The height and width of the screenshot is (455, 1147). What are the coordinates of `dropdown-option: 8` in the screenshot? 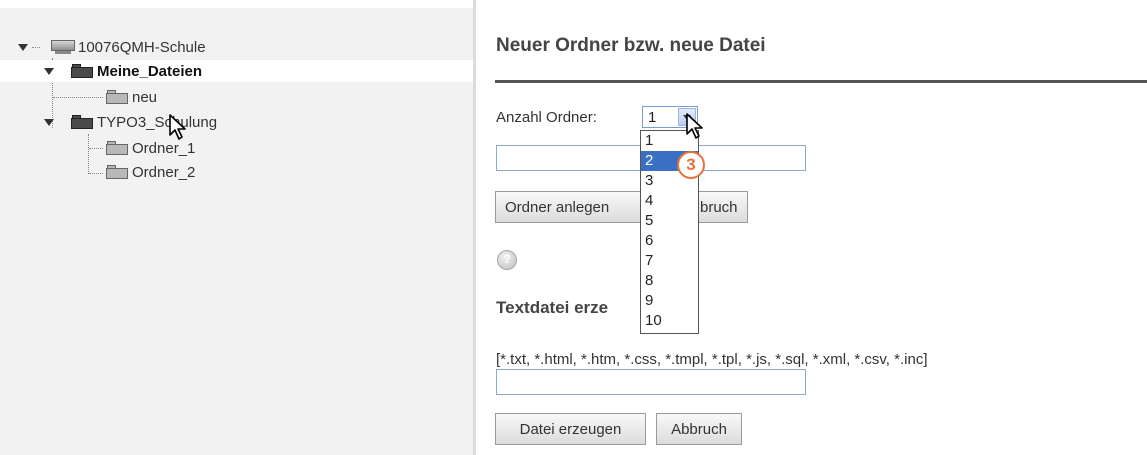 It's located at (669, 281).